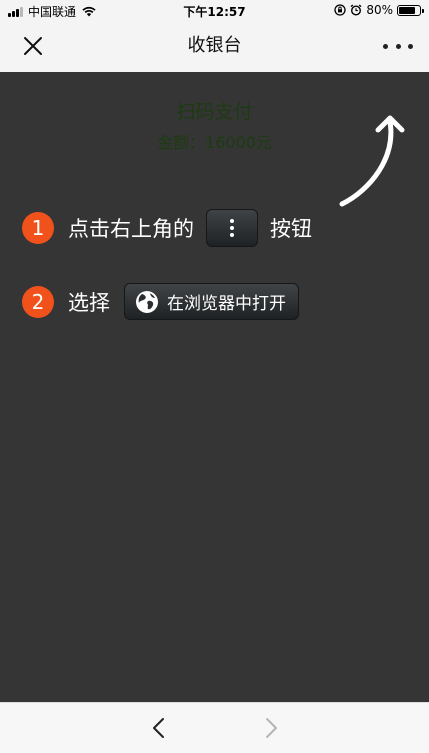 Image resolution: width=429 pixels, height=753 pixels. What do you see at coordinates (214, 10) in the screenshot?
I see `status-bar: 中国联通 下午12:57 80%` at bounding box center [214, 10].